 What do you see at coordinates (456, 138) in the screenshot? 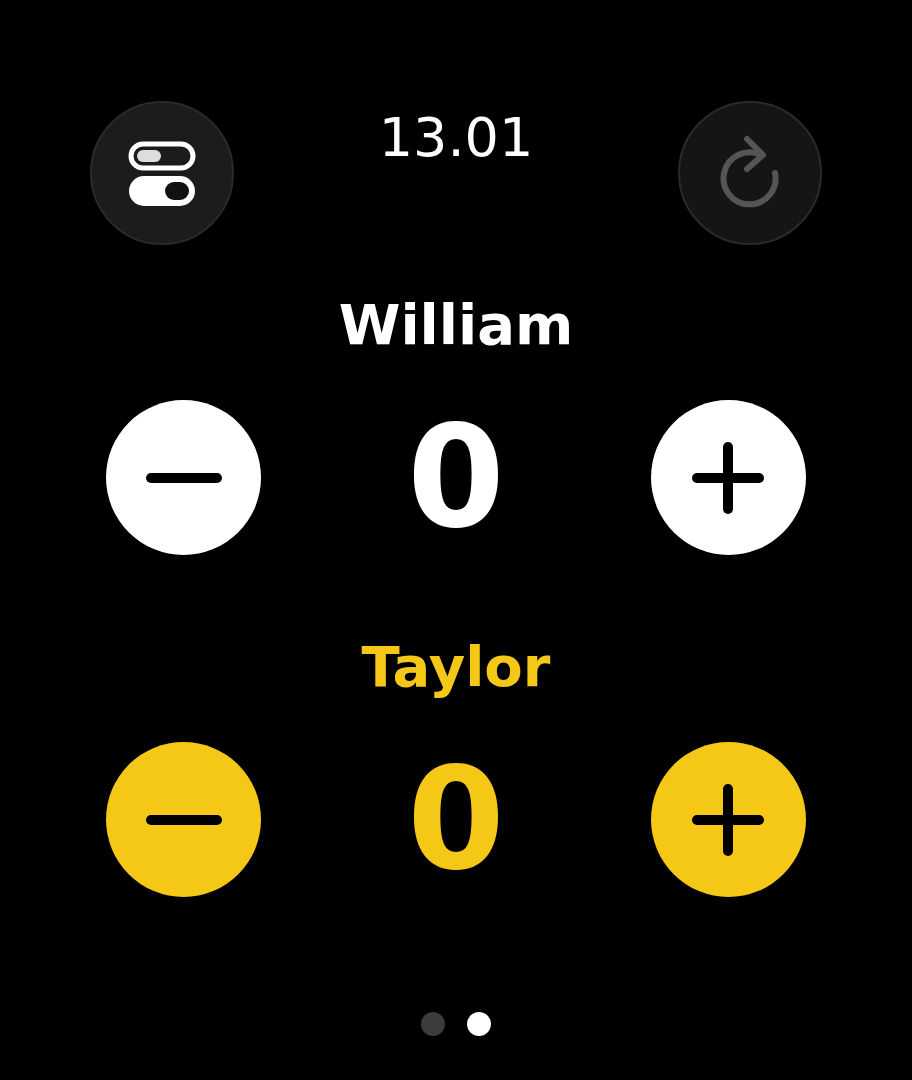
I see `clock-time: 13.01` at bounding box center [456, 138].